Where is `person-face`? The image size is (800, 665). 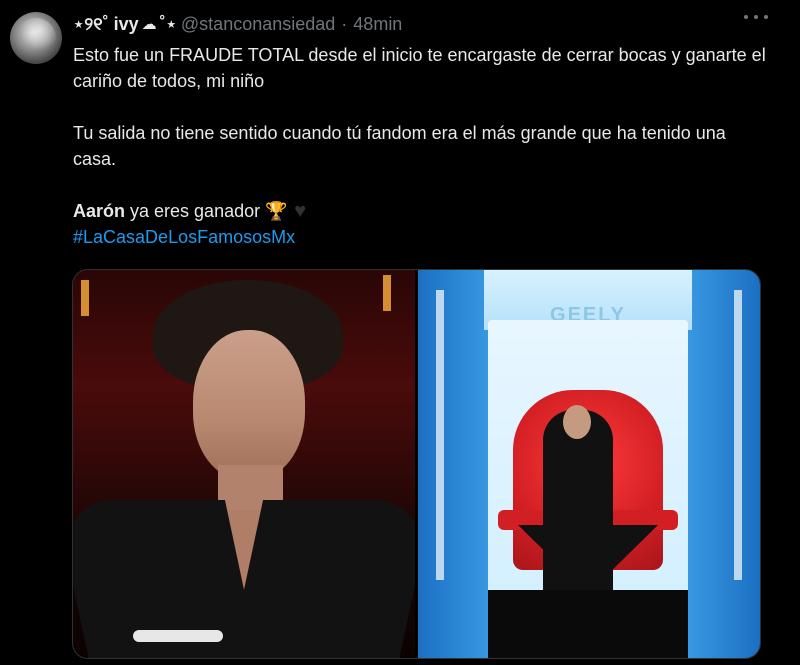
person-face is located at coordinates (249, 405).